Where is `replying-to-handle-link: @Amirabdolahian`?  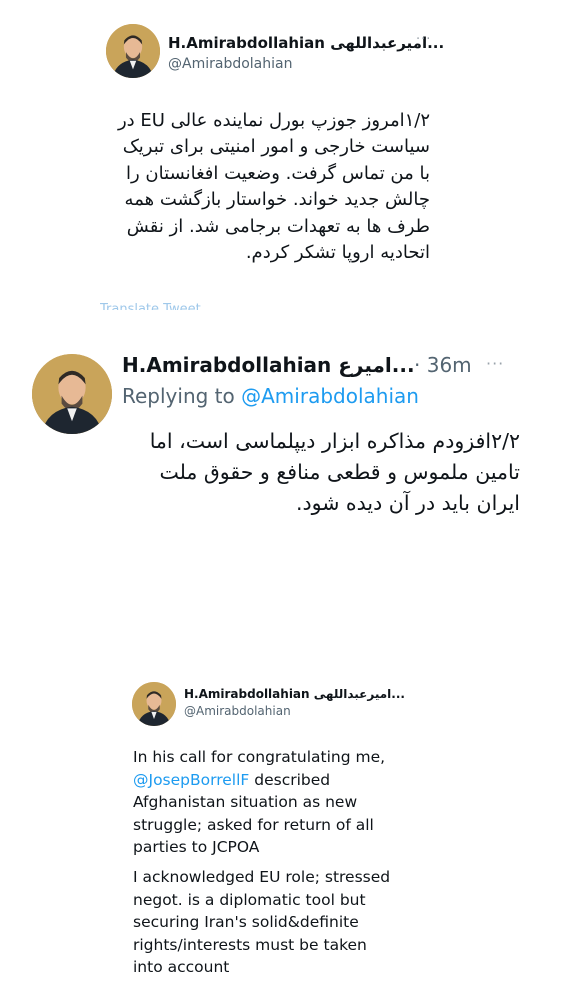
replying-to-handle-link: @Amirabdolahian is located at coordinates (330, 396).